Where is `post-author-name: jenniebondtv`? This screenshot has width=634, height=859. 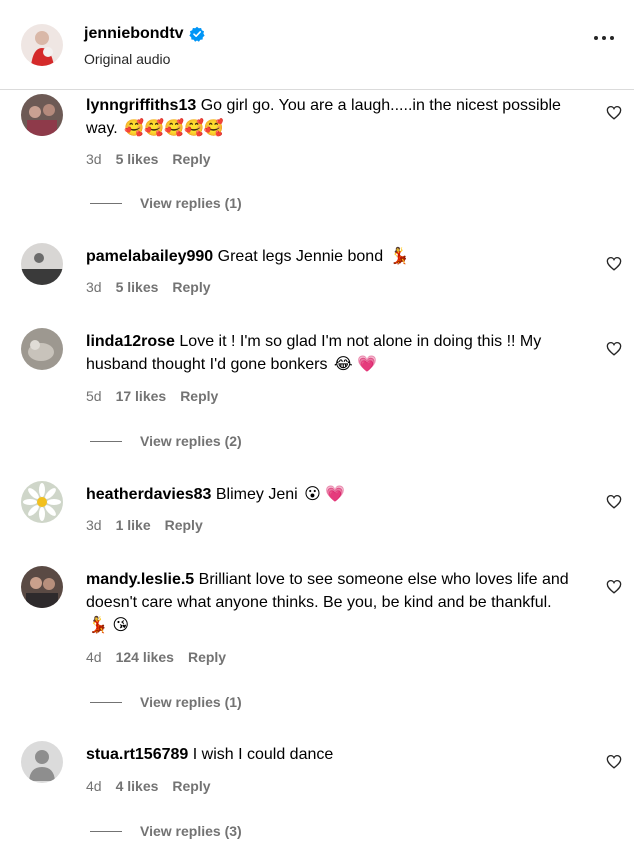 post-author-name: jenniebondtv is located at coordinates (134, 34).